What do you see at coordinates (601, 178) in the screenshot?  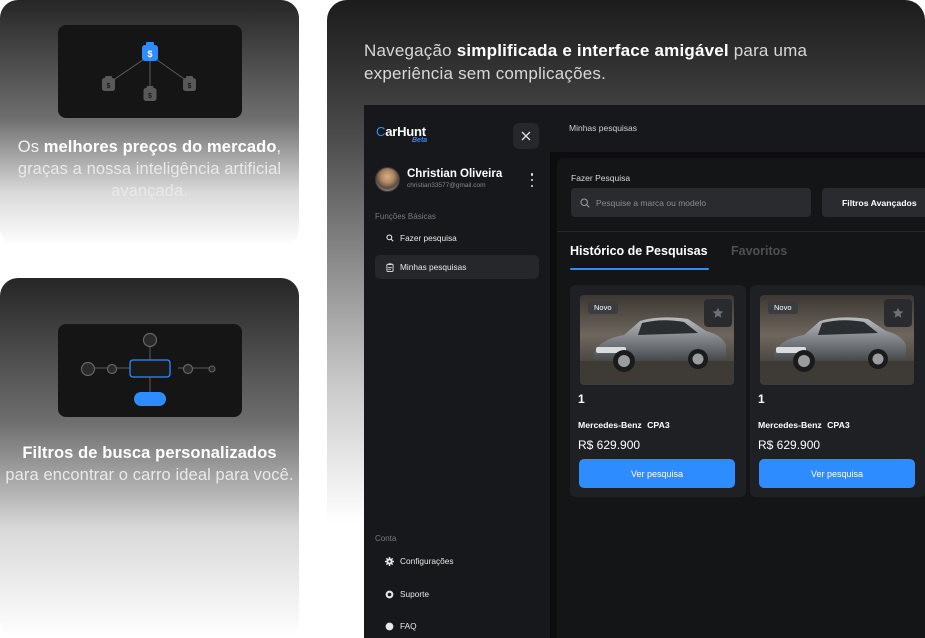 I see `search-label: Fazer Pesquisa` at bounding box center [601, 178].